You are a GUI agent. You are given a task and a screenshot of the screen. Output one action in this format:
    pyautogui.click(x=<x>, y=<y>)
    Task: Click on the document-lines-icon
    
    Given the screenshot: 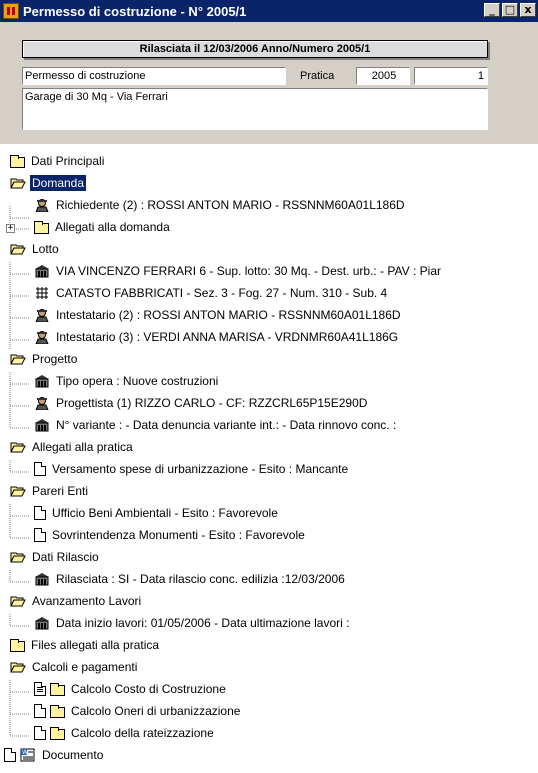 What is the action you would take?
    pyautogui.click(x=40, y=689)
    